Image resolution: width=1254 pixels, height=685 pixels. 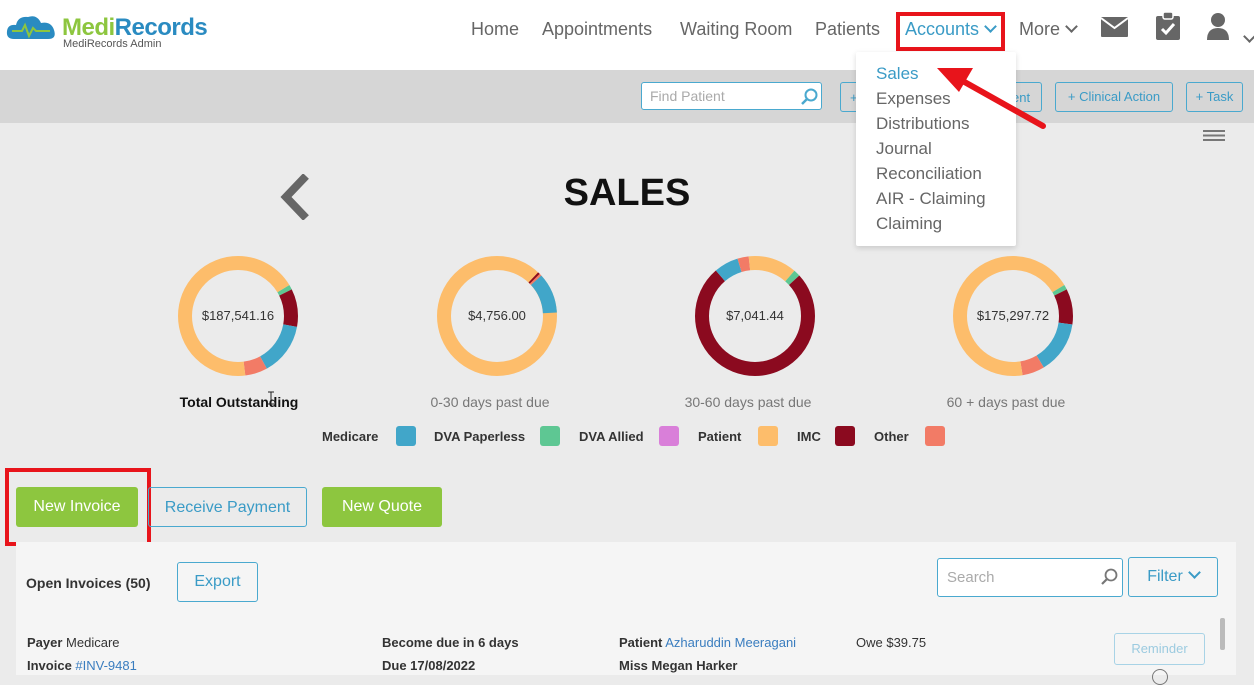 What do you see at coordinates (845, 436) in the screenshot?
I see `legend-swatch-imc` at bounding box center [845, 436].